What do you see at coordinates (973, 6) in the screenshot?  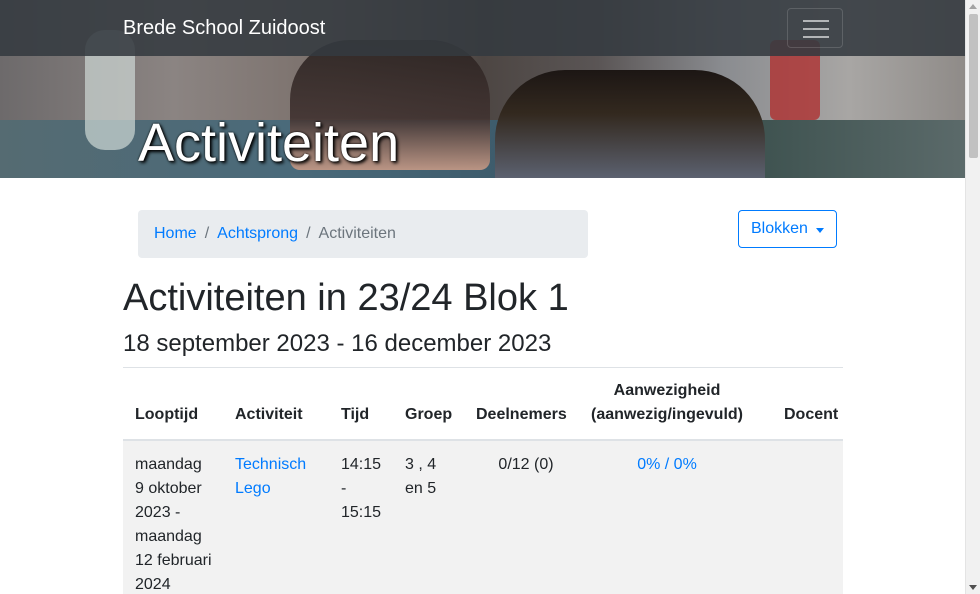 I see `scroll-up-arrow-icon` at bounding box center [973, 6].